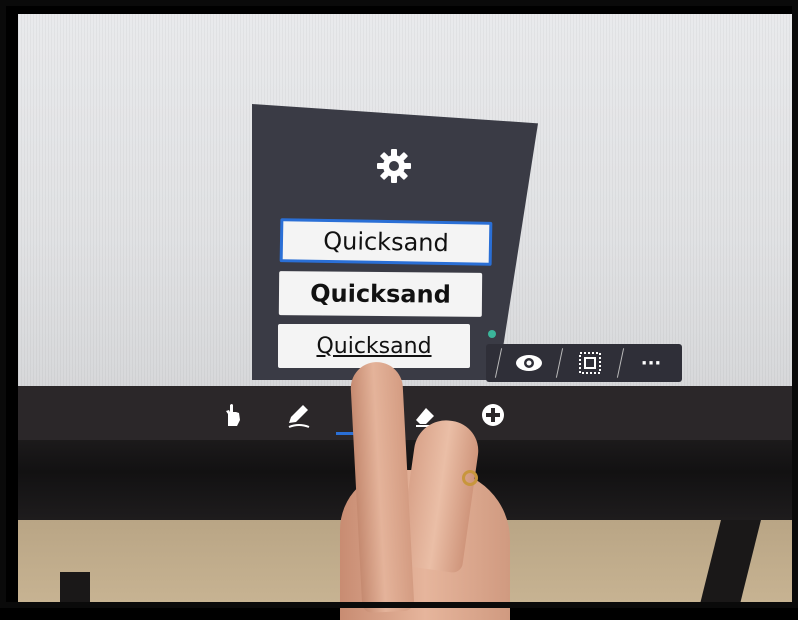 This screenshot has height=620, width=798. I want to click on ring, so click(470, 478).